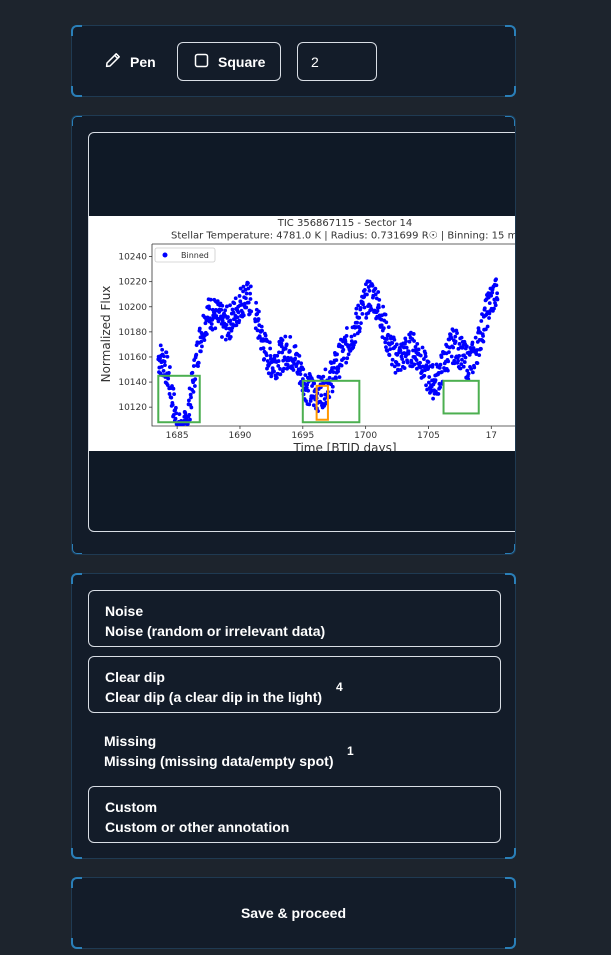 The height and width of the screenshot is (955, 611). What do you see at coordinates (461, 397) in the screenshot?
I see `clear-dip-annotation-box` at bounding box center [461, 397].